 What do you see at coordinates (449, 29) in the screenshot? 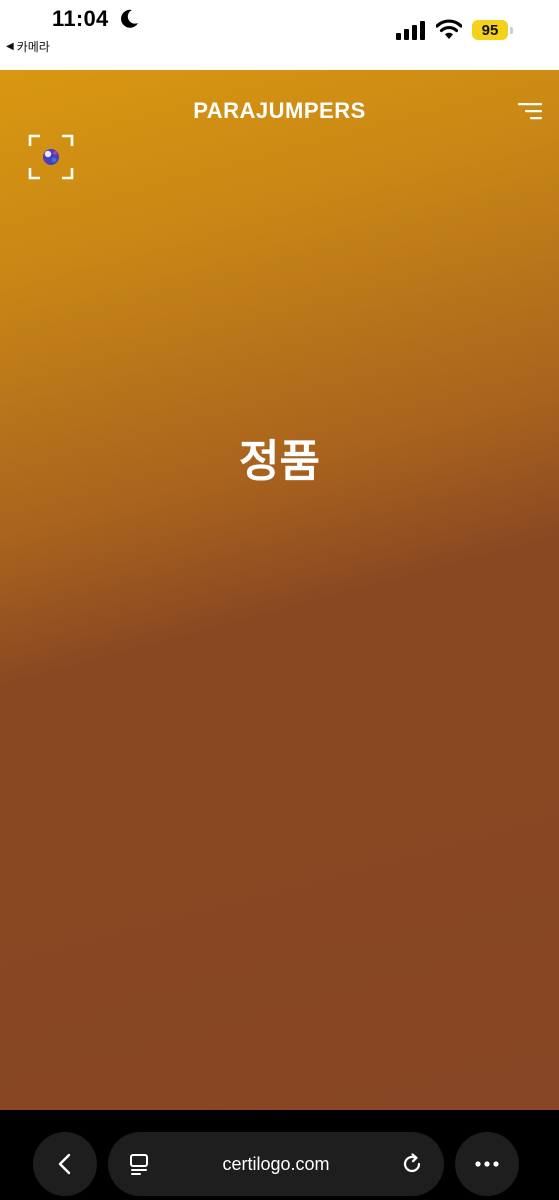
I see `wifi-icon` at bounding box center [449, 29].